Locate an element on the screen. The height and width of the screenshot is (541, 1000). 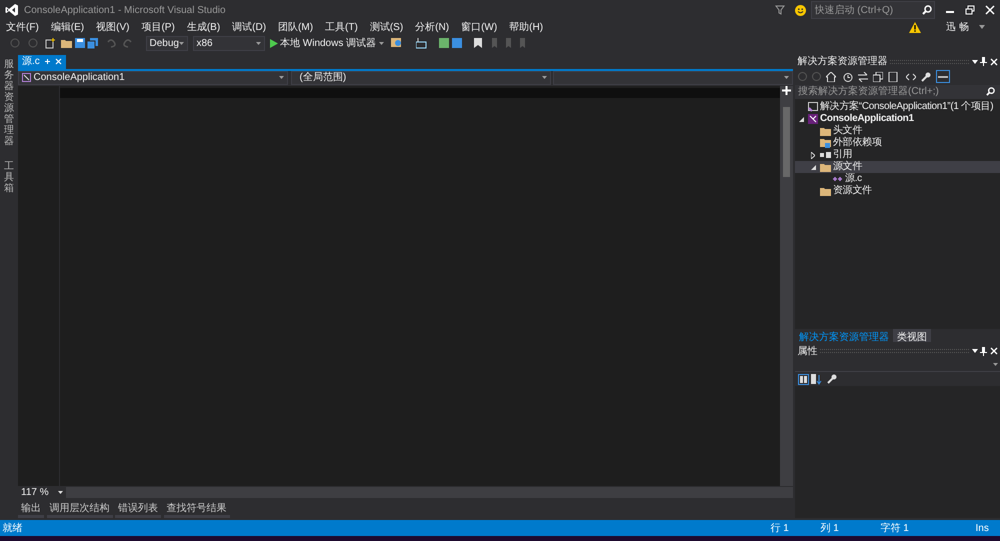
save-all-icon is located at coordinates (92, 43).